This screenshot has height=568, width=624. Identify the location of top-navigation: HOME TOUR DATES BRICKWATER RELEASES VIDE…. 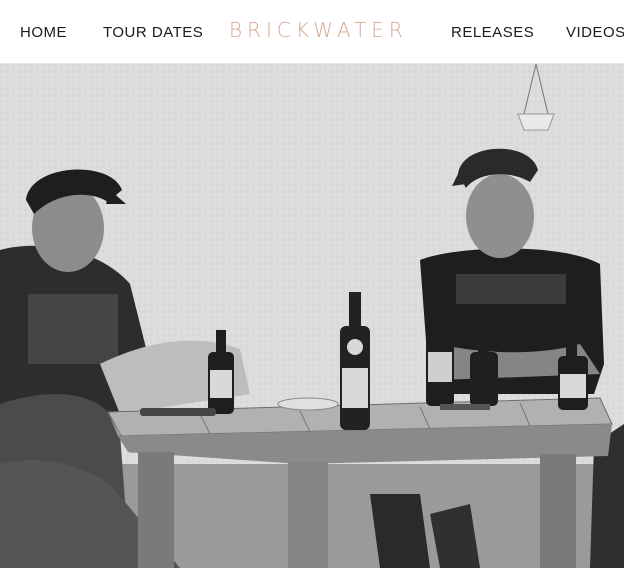
(312, 32).